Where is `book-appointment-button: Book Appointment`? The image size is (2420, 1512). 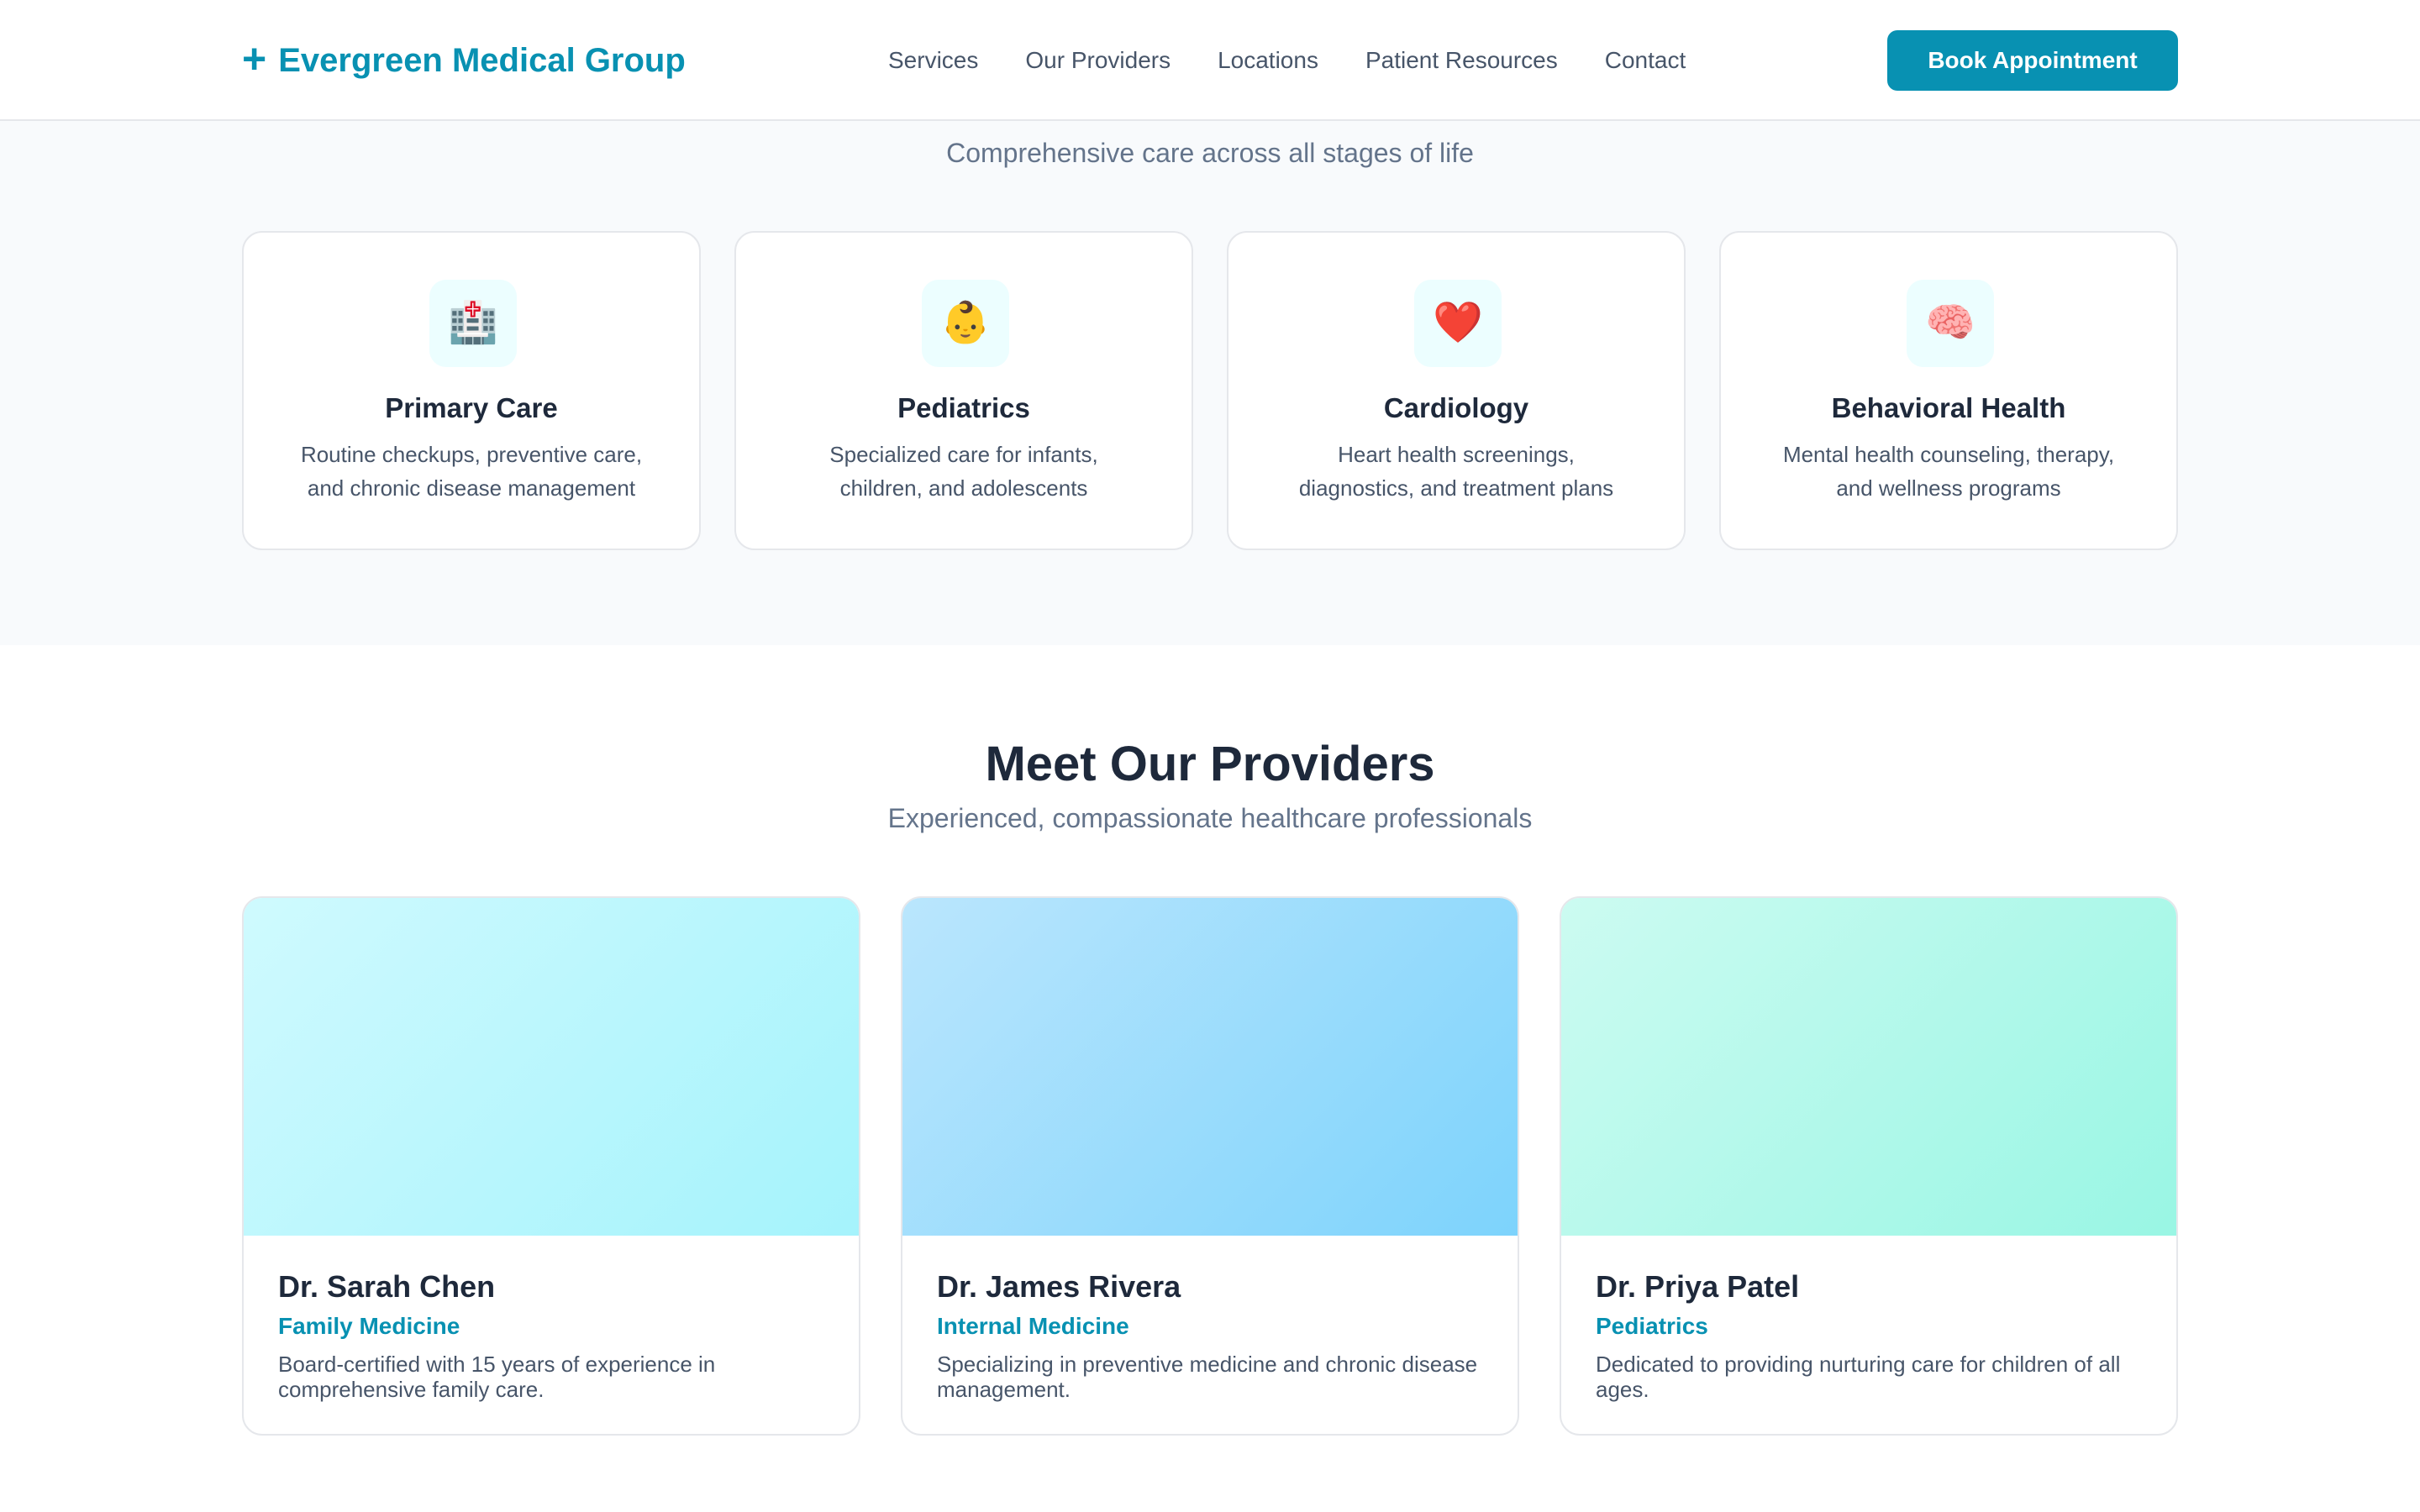 book-appointment-button: Book Appointment is located at coordinates (2033, 60).